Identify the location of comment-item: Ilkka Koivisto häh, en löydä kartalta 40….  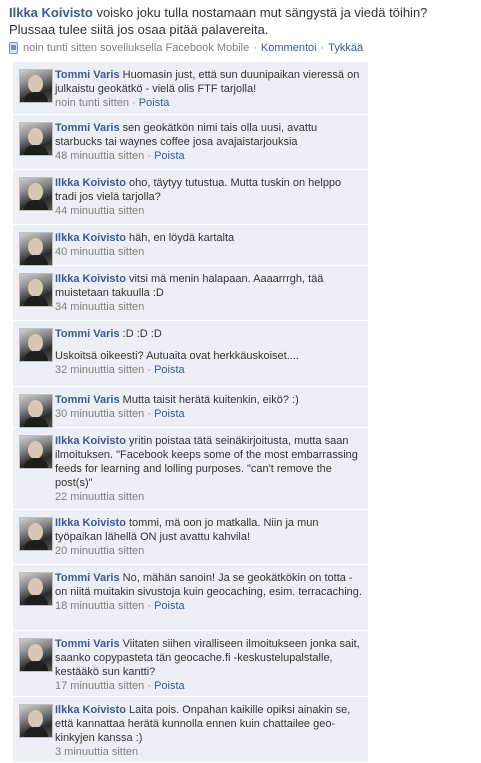
(190, 245).